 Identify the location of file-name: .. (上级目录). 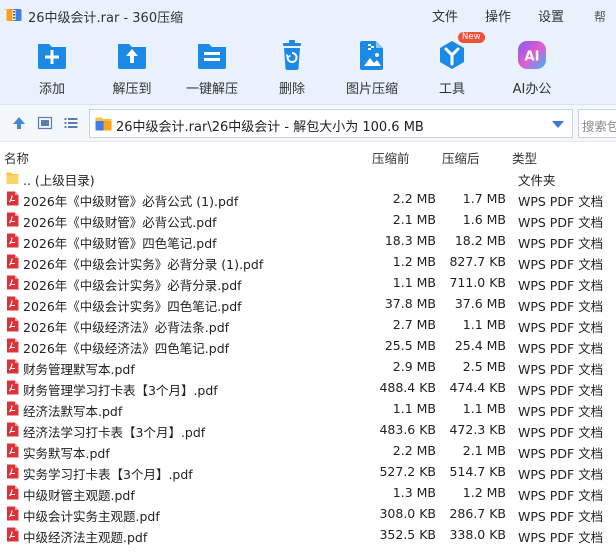
(59, 180).